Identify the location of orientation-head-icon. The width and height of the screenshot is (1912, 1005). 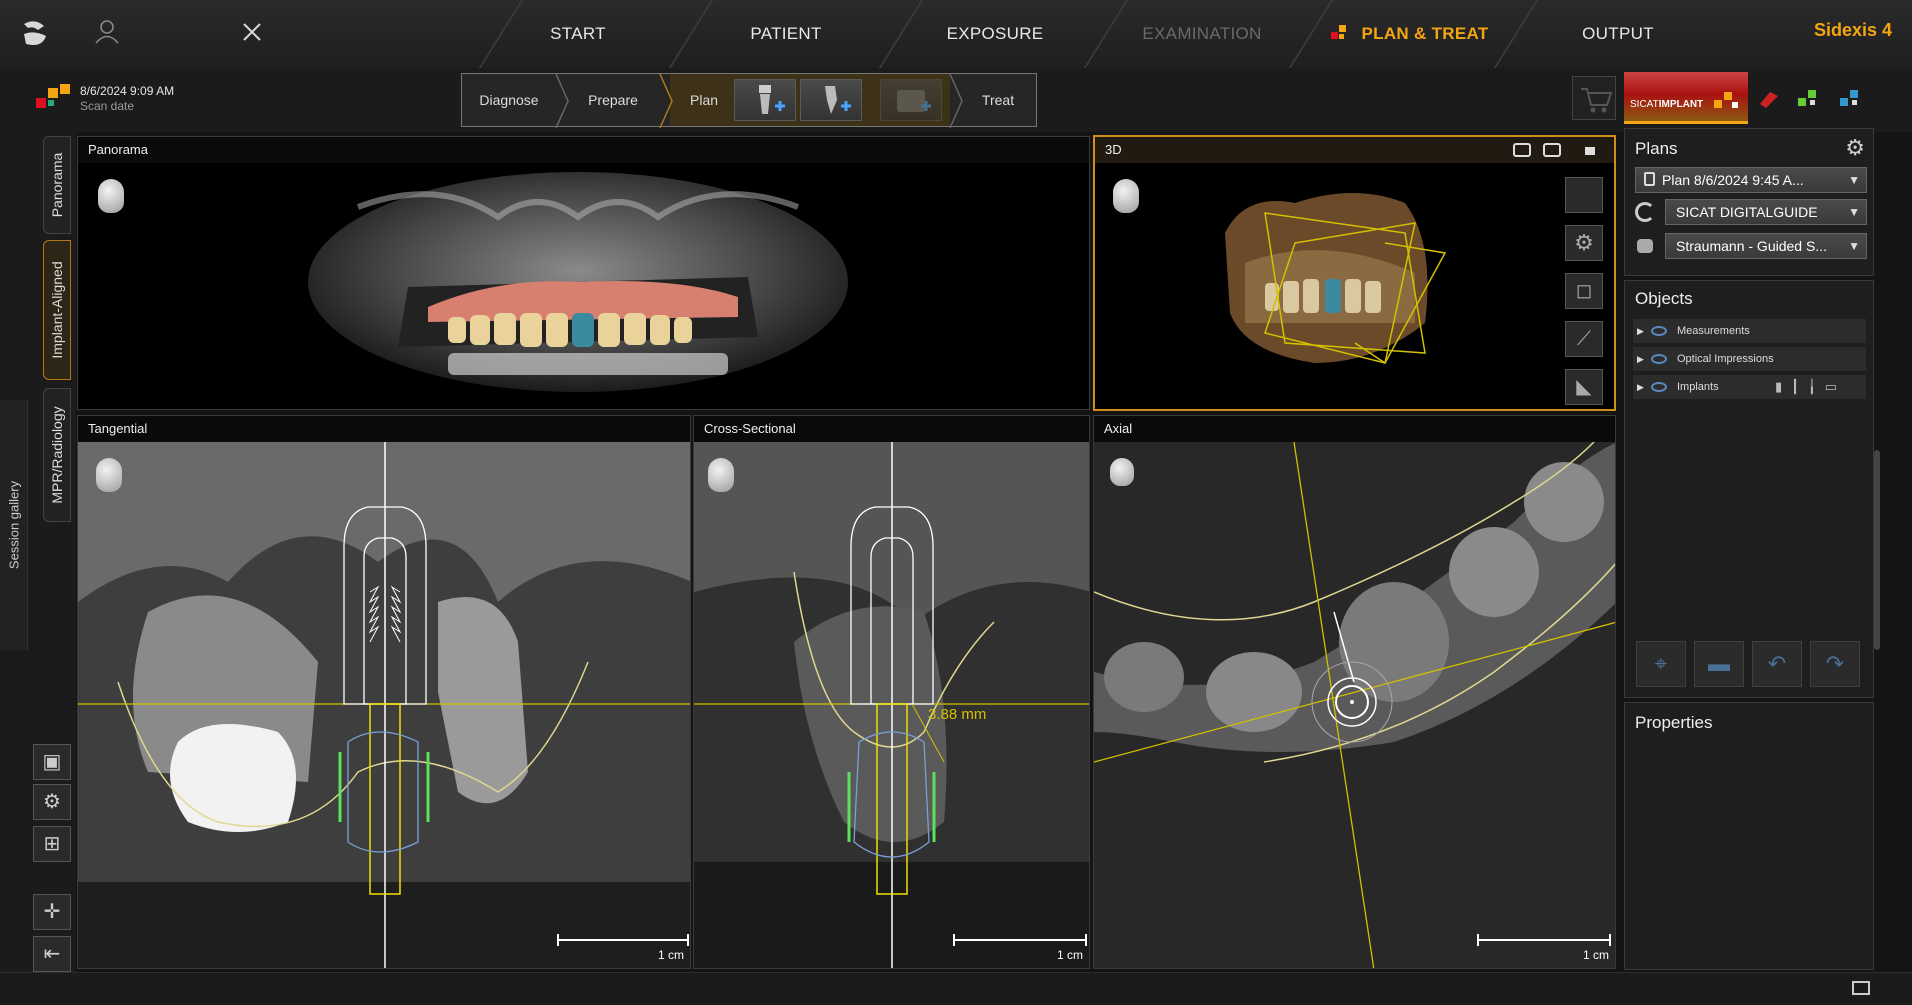
(111, 196).